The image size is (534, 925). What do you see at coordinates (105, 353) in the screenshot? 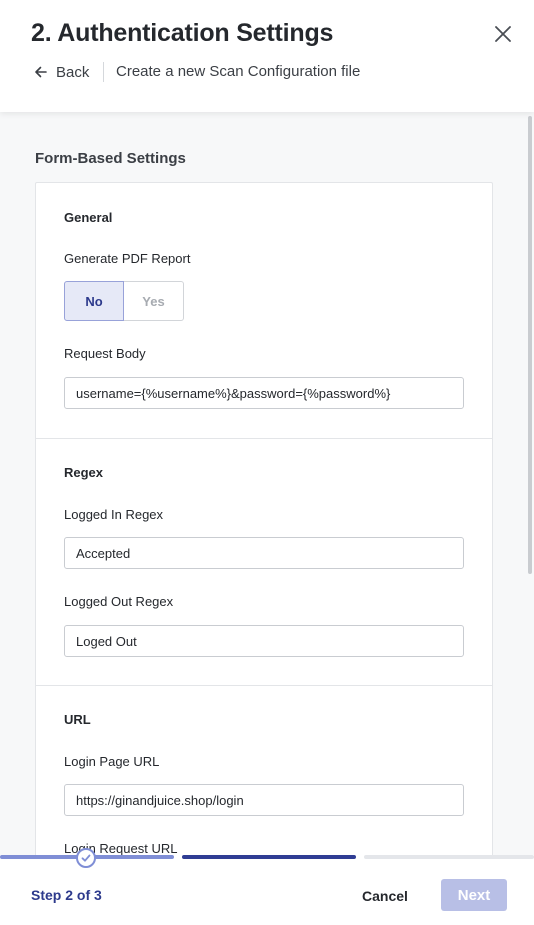
I see `request-body-label: Request Body` at bounding box center [105, 353].